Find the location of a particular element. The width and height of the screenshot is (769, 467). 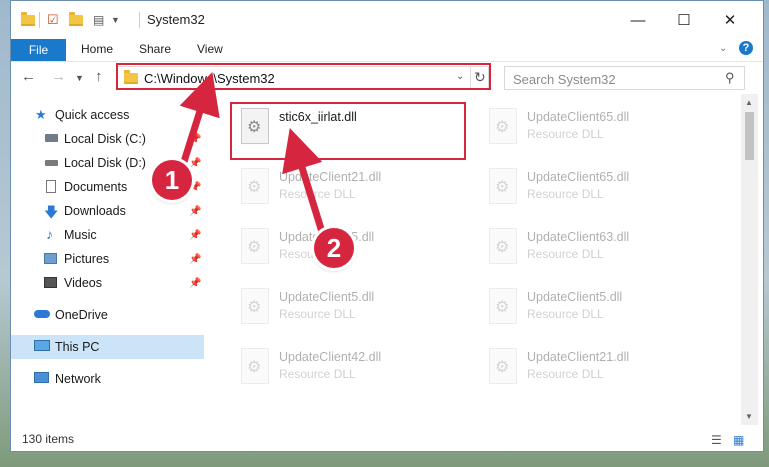

step-1-badge: 1 is located at coordinates (172, 180).